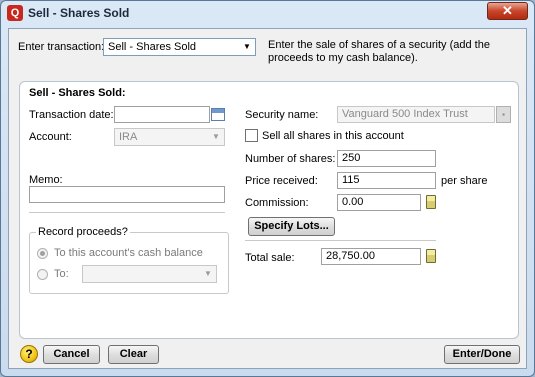 The width and height of the screenshot is (535, 377). What do you see at coordinates (79, 13) in the screenshot?
I see `window-title: Sell - Shares Sold` at bounding box center [79, 13].